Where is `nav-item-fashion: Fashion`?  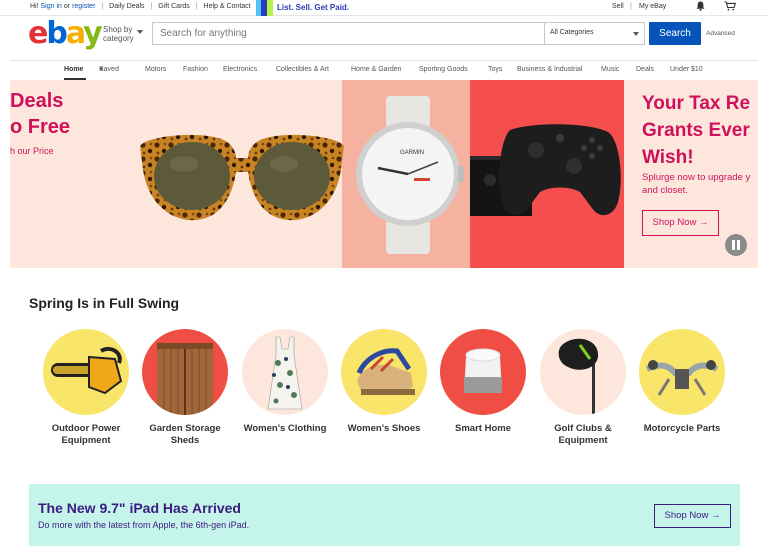
nav-item-fashion: Fashion is located at coordinates (195, 69).